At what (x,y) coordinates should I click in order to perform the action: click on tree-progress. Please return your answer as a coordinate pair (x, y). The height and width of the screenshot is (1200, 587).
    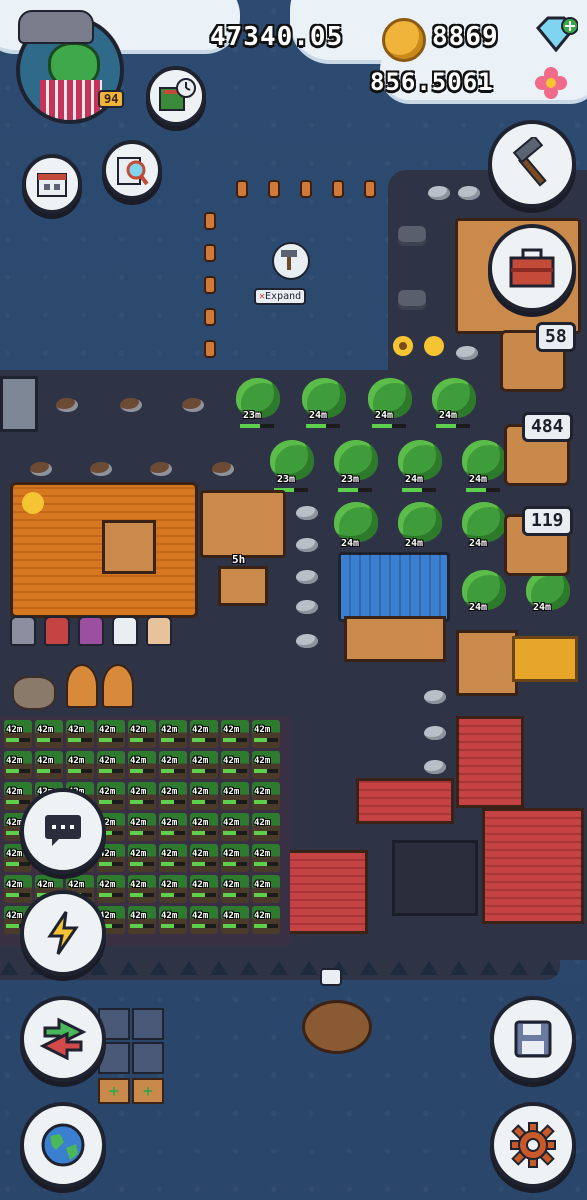
    Looking at the image, I should click on (419, 490).